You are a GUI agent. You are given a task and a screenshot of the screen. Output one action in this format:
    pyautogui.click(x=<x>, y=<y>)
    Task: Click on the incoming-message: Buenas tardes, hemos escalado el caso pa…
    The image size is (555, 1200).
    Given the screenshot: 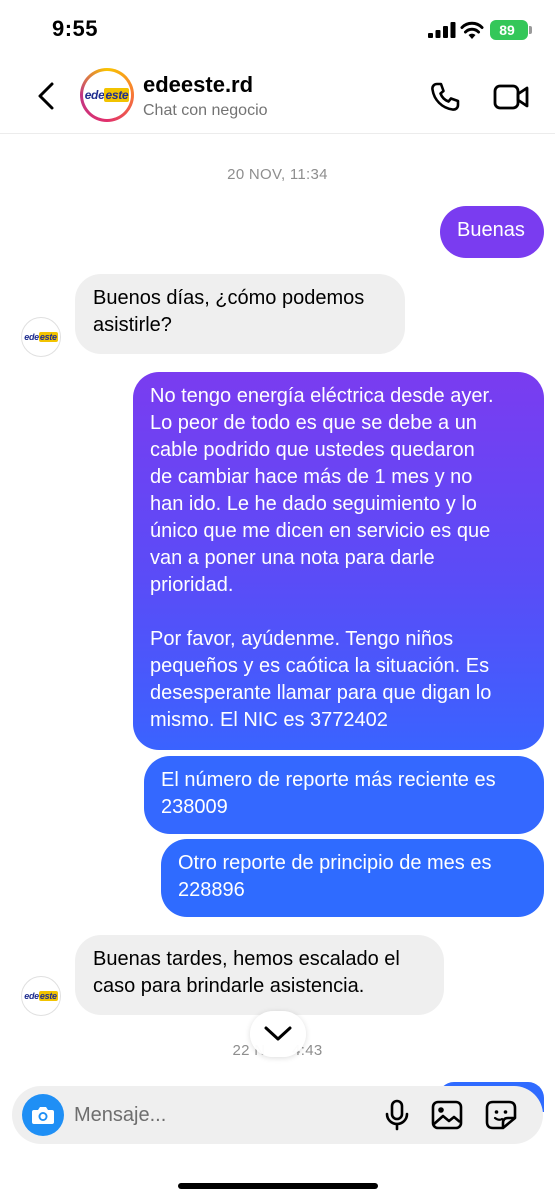 What is the action you would take?
    pyautogui.click(x=259, y=975)
    